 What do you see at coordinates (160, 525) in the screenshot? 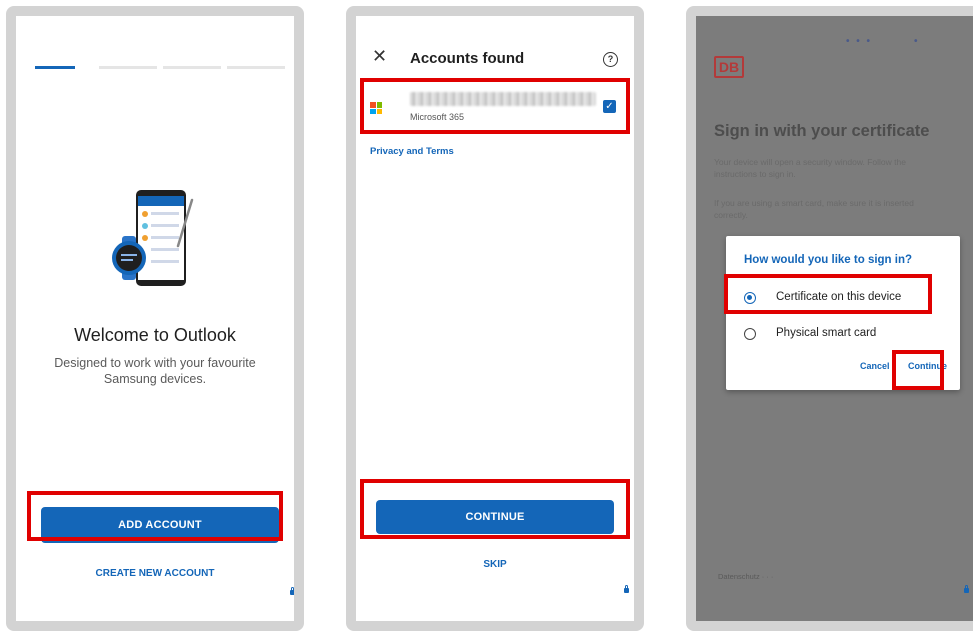
I see `add-account-button: ADD ACCOUNT` at bounding box center [160, 525].